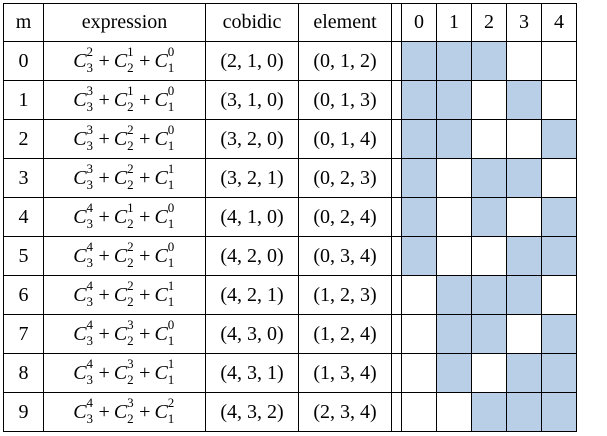 This screenshot has width=607, height=436. What do you see at coordinates (124, 61) in the screenshot?
I see `cell-expression: C 2 3 + C 1 2 + C 0 1` at bounding box center [124, 61].